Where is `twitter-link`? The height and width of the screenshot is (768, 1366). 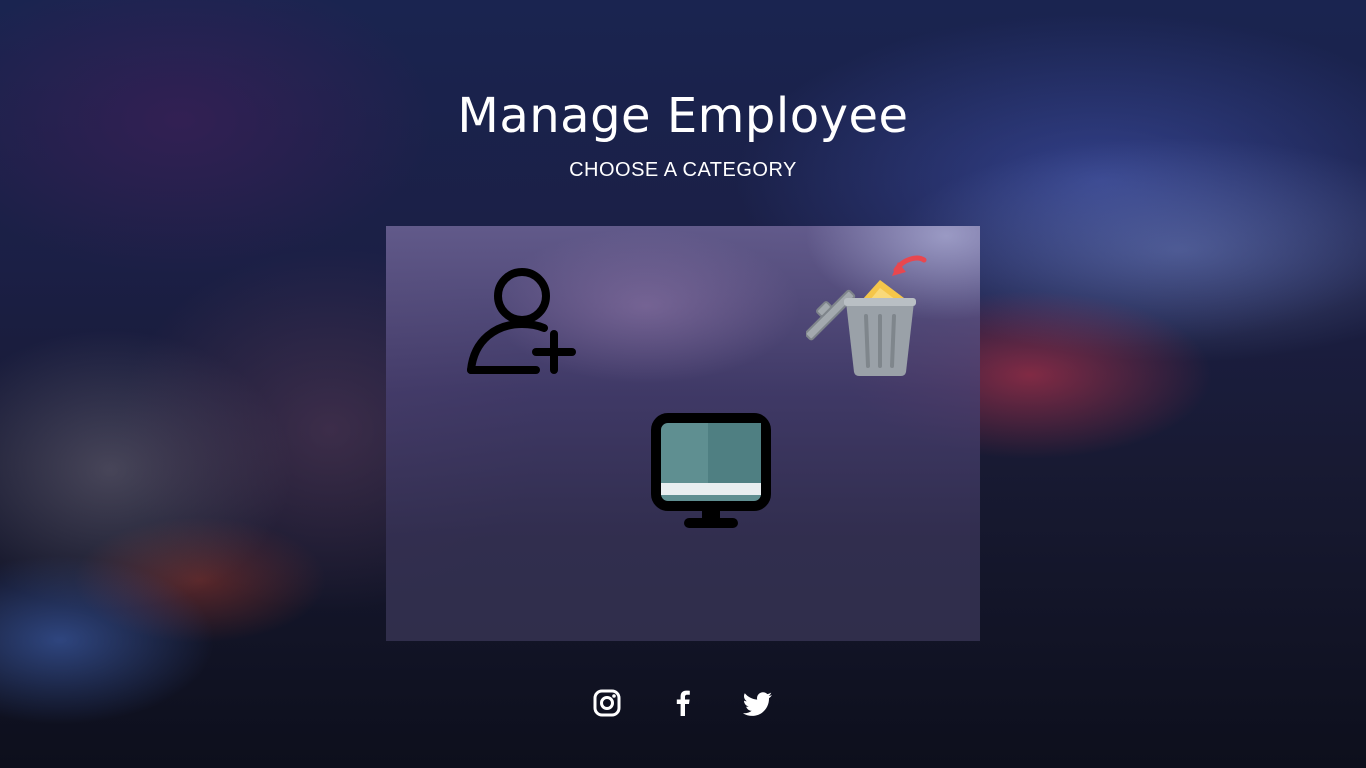 twitter-link is located at coordinates (757, 703).